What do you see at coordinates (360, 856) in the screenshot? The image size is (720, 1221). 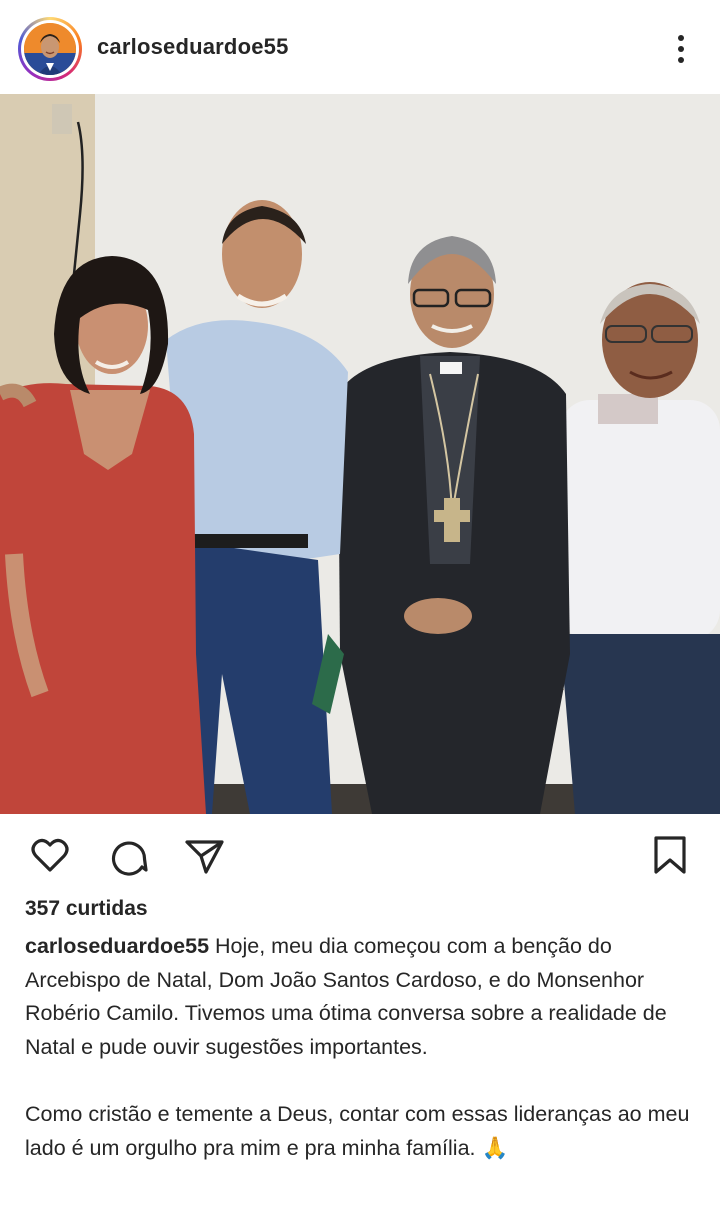 I see `post-actions` at bounding box center [360, 856].